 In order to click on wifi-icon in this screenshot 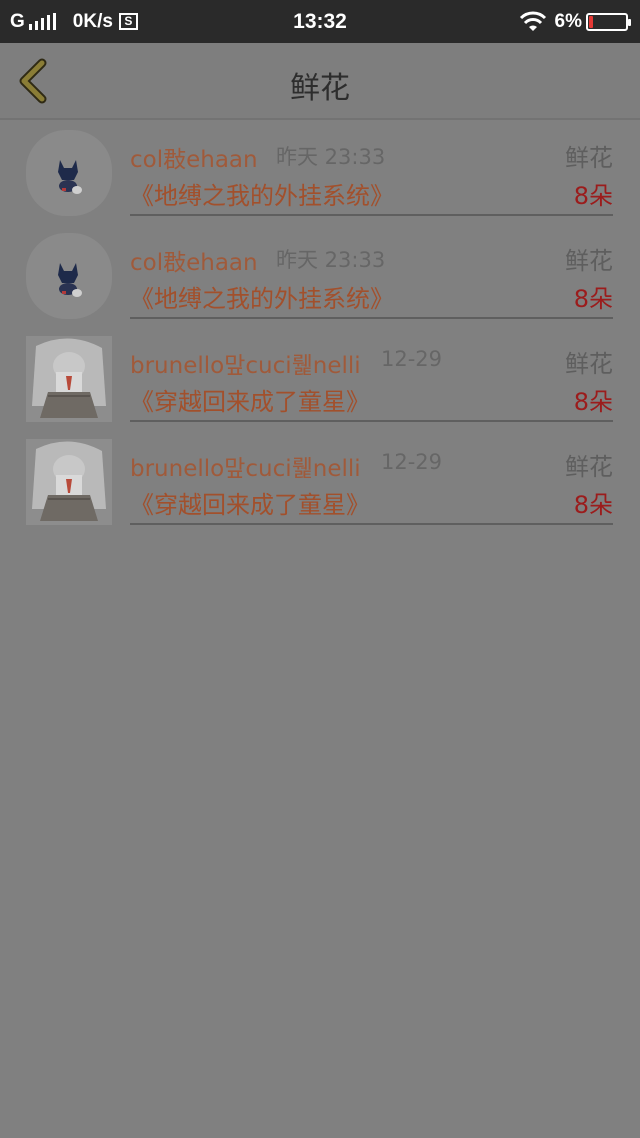, I will do `click(532, 21)`.